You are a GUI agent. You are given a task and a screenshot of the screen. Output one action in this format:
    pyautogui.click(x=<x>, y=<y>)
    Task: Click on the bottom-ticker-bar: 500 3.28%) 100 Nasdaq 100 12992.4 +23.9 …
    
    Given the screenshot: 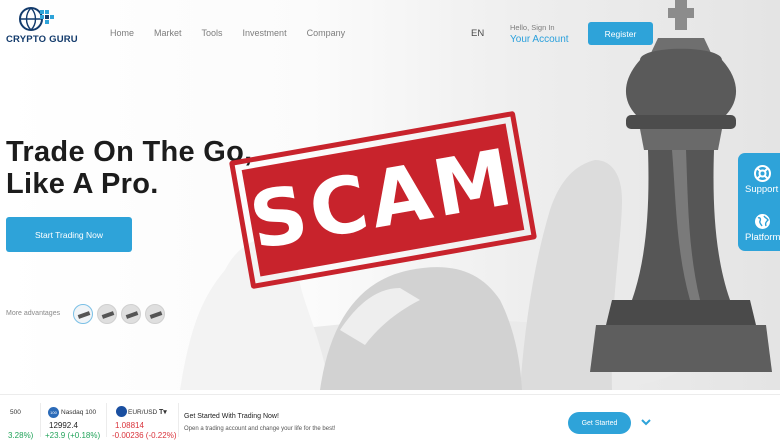 What is the action you would take?
    pyautogui.click(x=390, y=417)
    